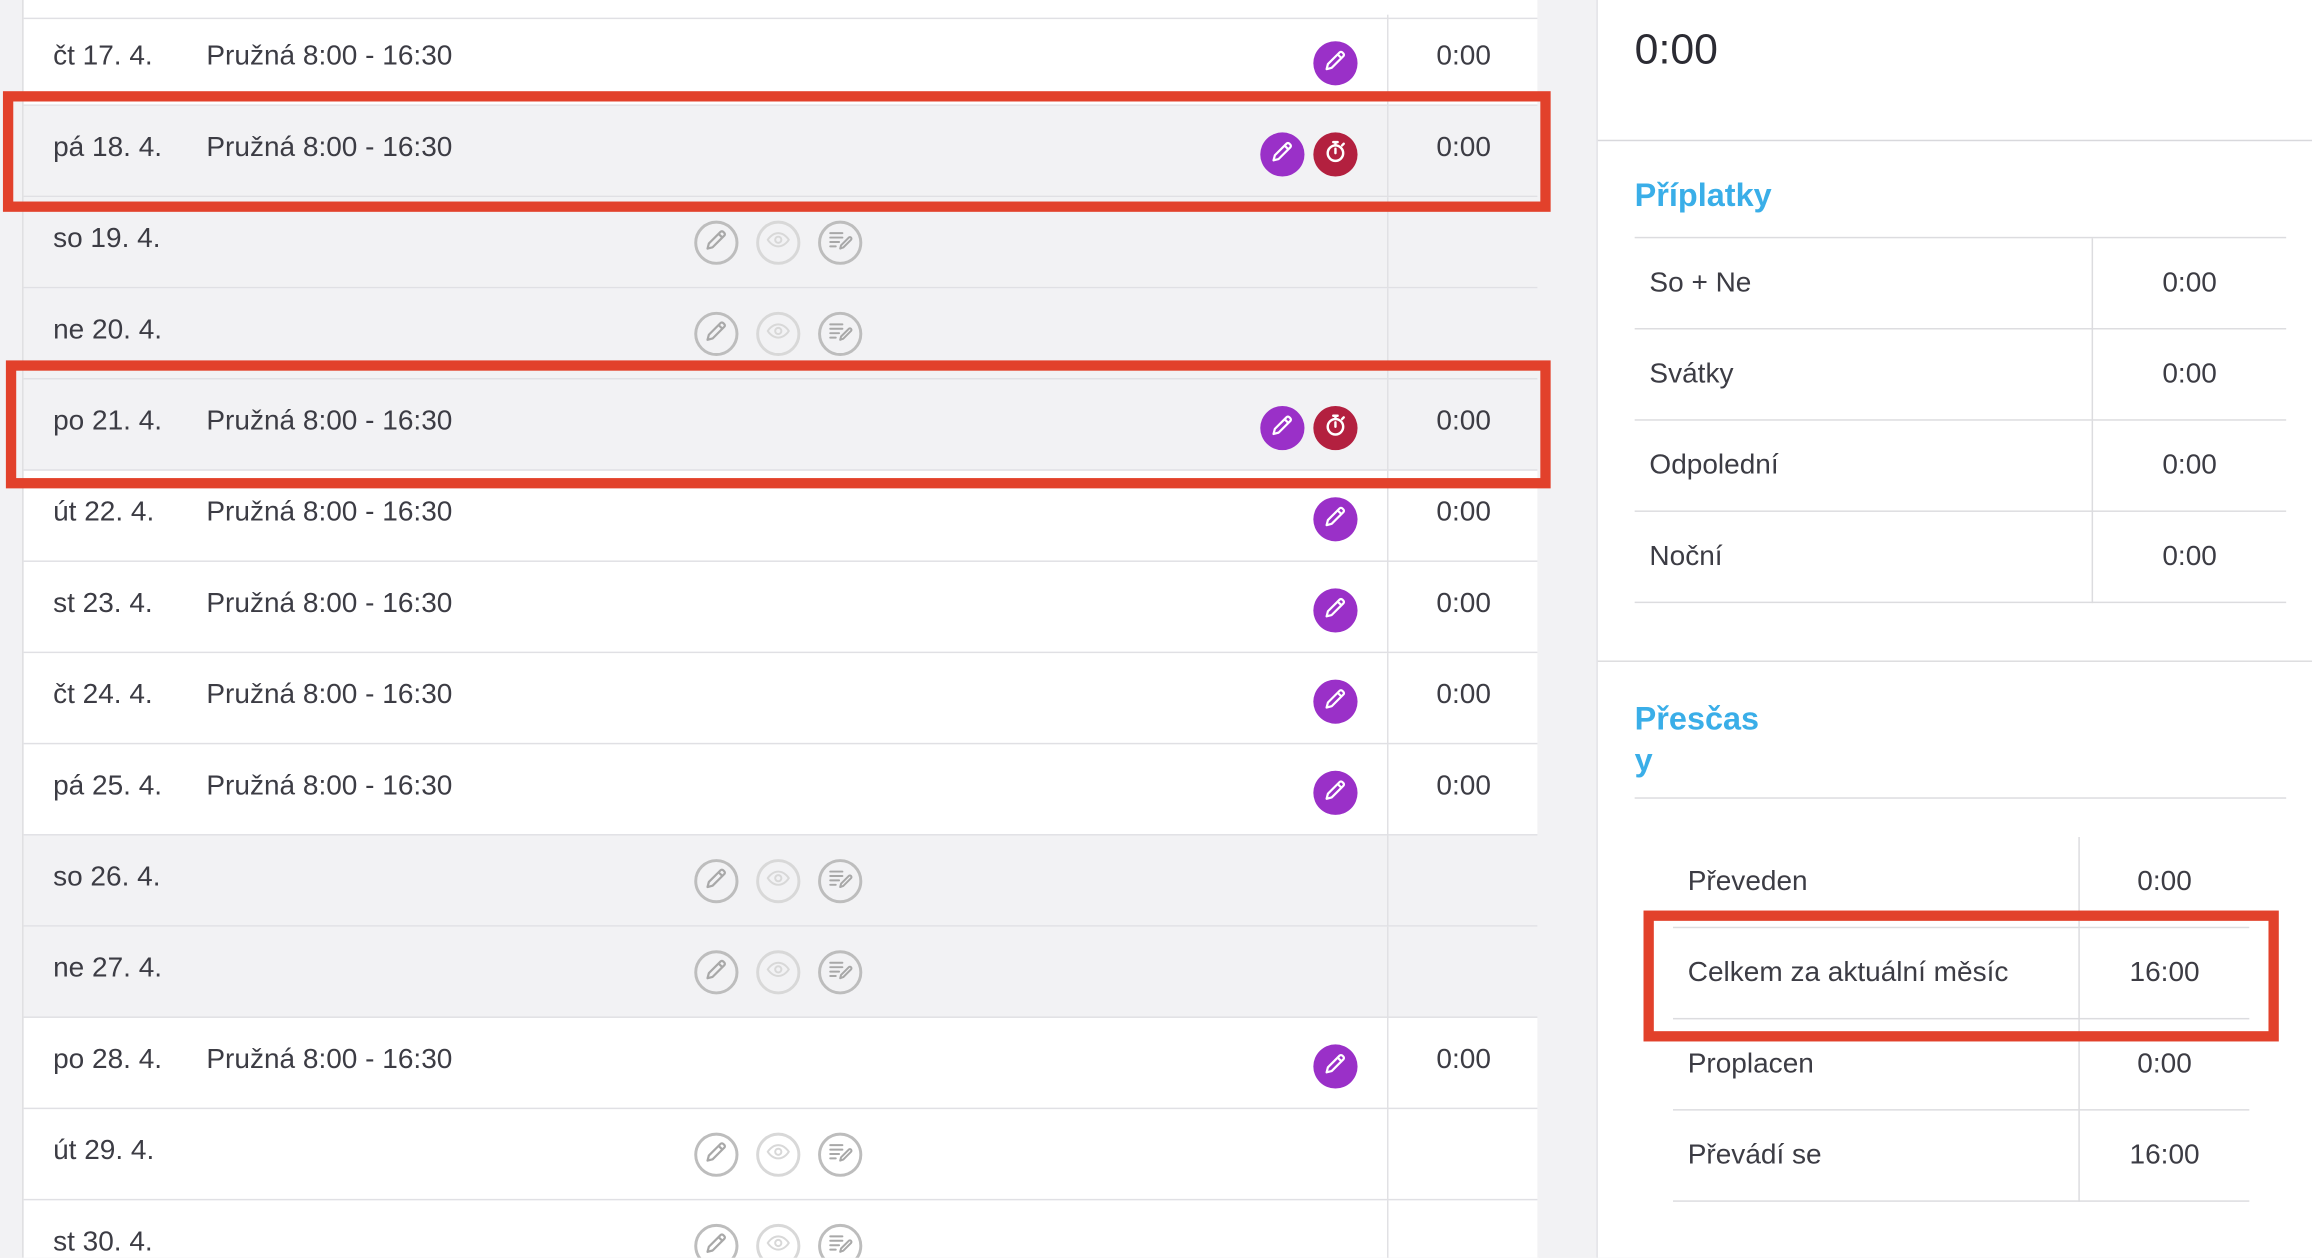 This screenshot has width=2312, height=1258. I want to click on prescasy-row: Celkem za aktuální měsíc 16:00, so click(1961, 974).